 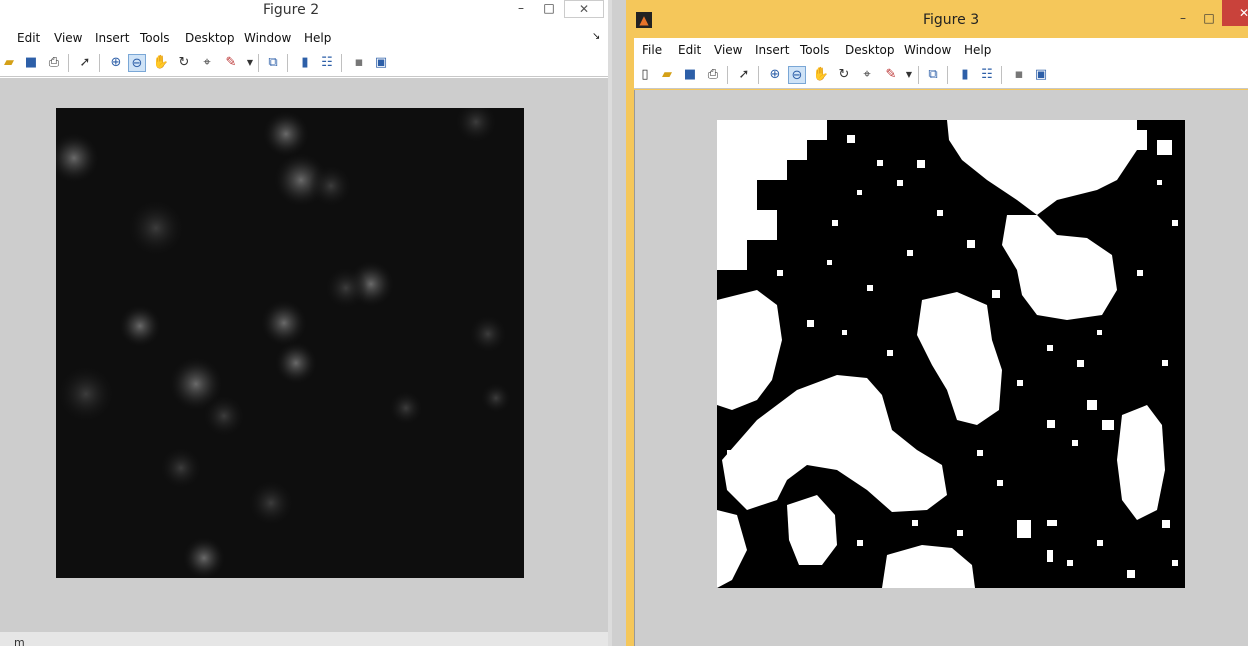 I want to click on figure-3-toolbar: ▯ ▰ ■ ⎙ ➚ ⊕ ⊖ ✋ ↻ ⌖ ✎ ▼ ⧉ ▮ ☷ ▪ ▣, so click(x=941, y=75).